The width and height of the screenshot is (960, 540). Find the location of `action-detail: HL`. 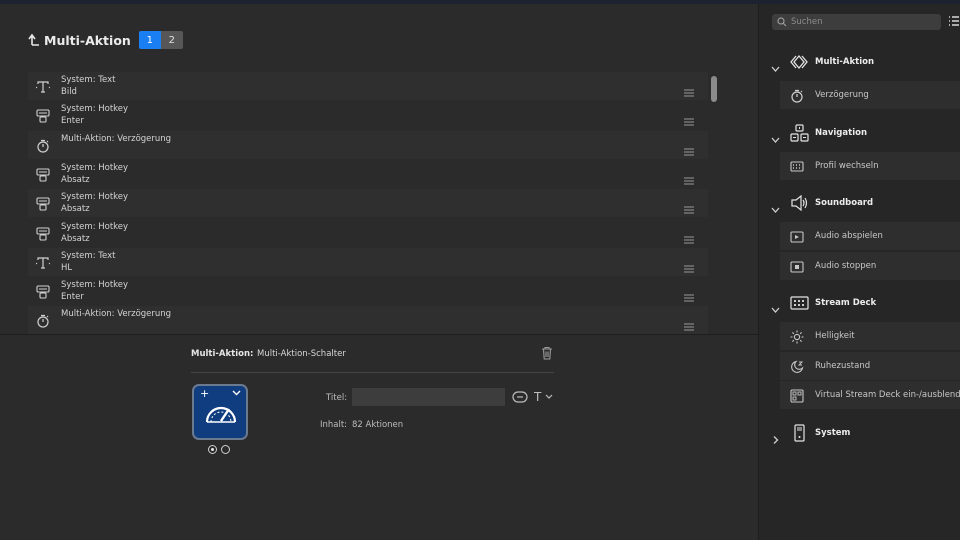

action-detail: HL is located at coordinates (67, 267).